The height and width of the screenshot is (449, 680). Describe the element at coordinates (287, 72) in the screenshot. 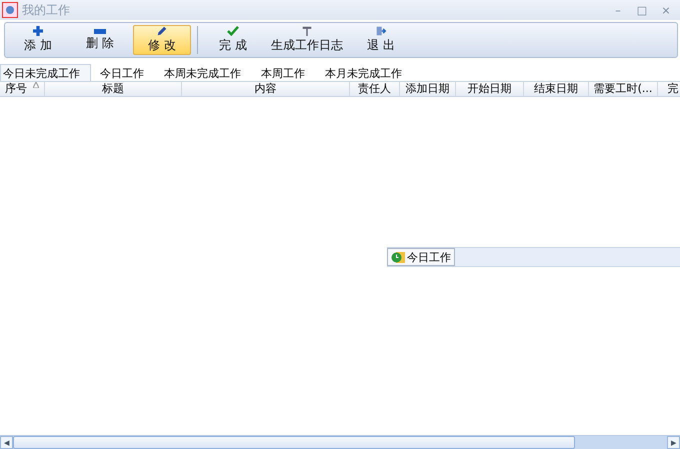

I see `tab: 本周工作` at that location.